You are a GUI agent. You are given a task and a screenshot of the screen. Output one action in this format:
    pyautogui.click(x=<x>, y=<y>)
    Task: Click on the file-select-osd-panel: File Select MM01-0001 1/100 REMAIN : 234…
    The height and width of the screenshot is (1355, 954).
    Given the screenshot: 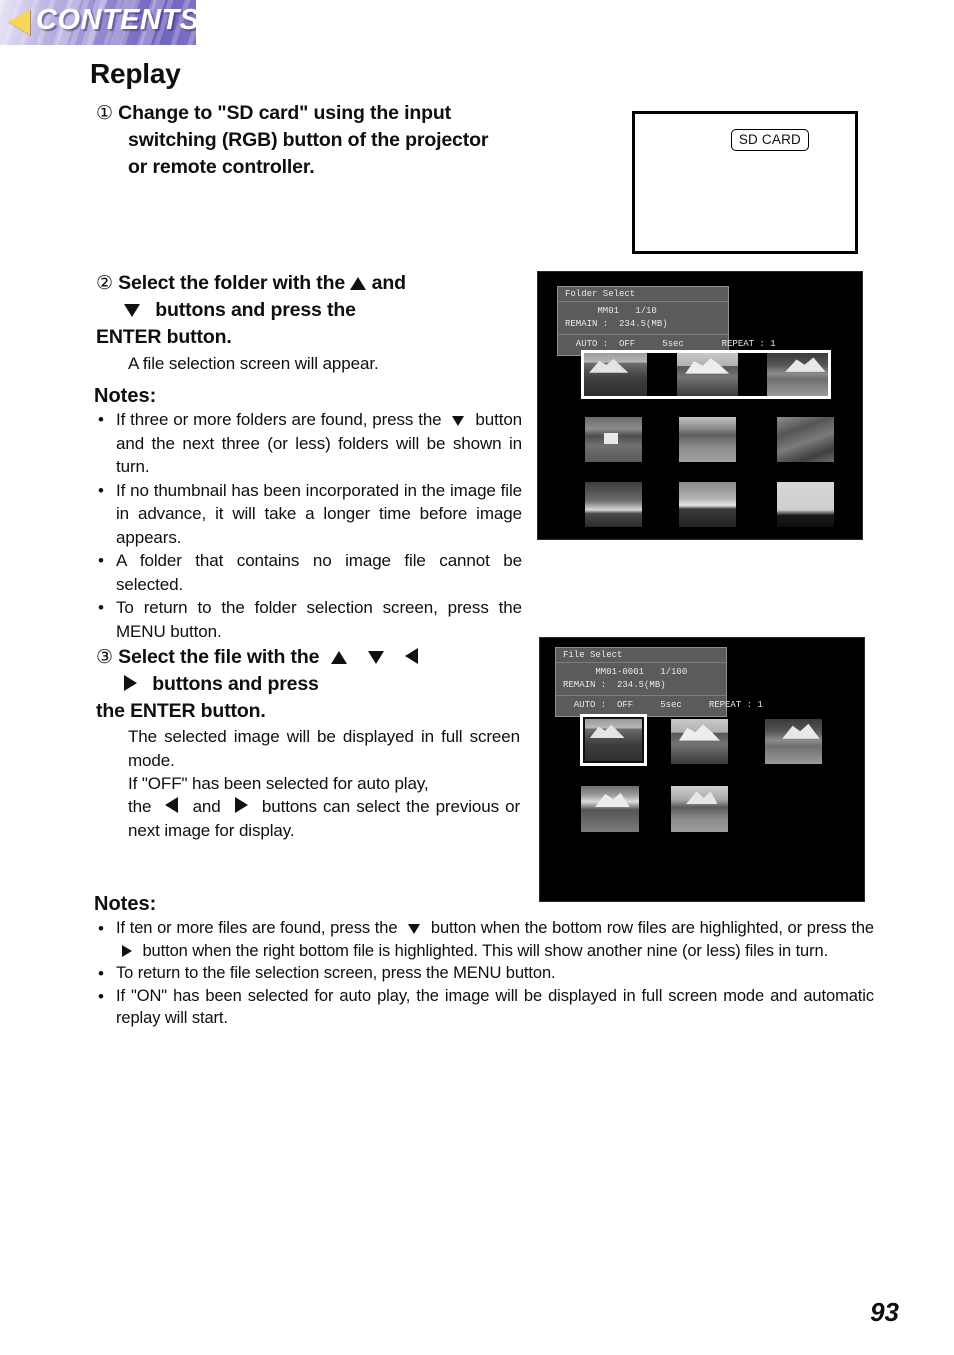 What is the action you would take?
    pyautogui.click(x=659, y=682)
    